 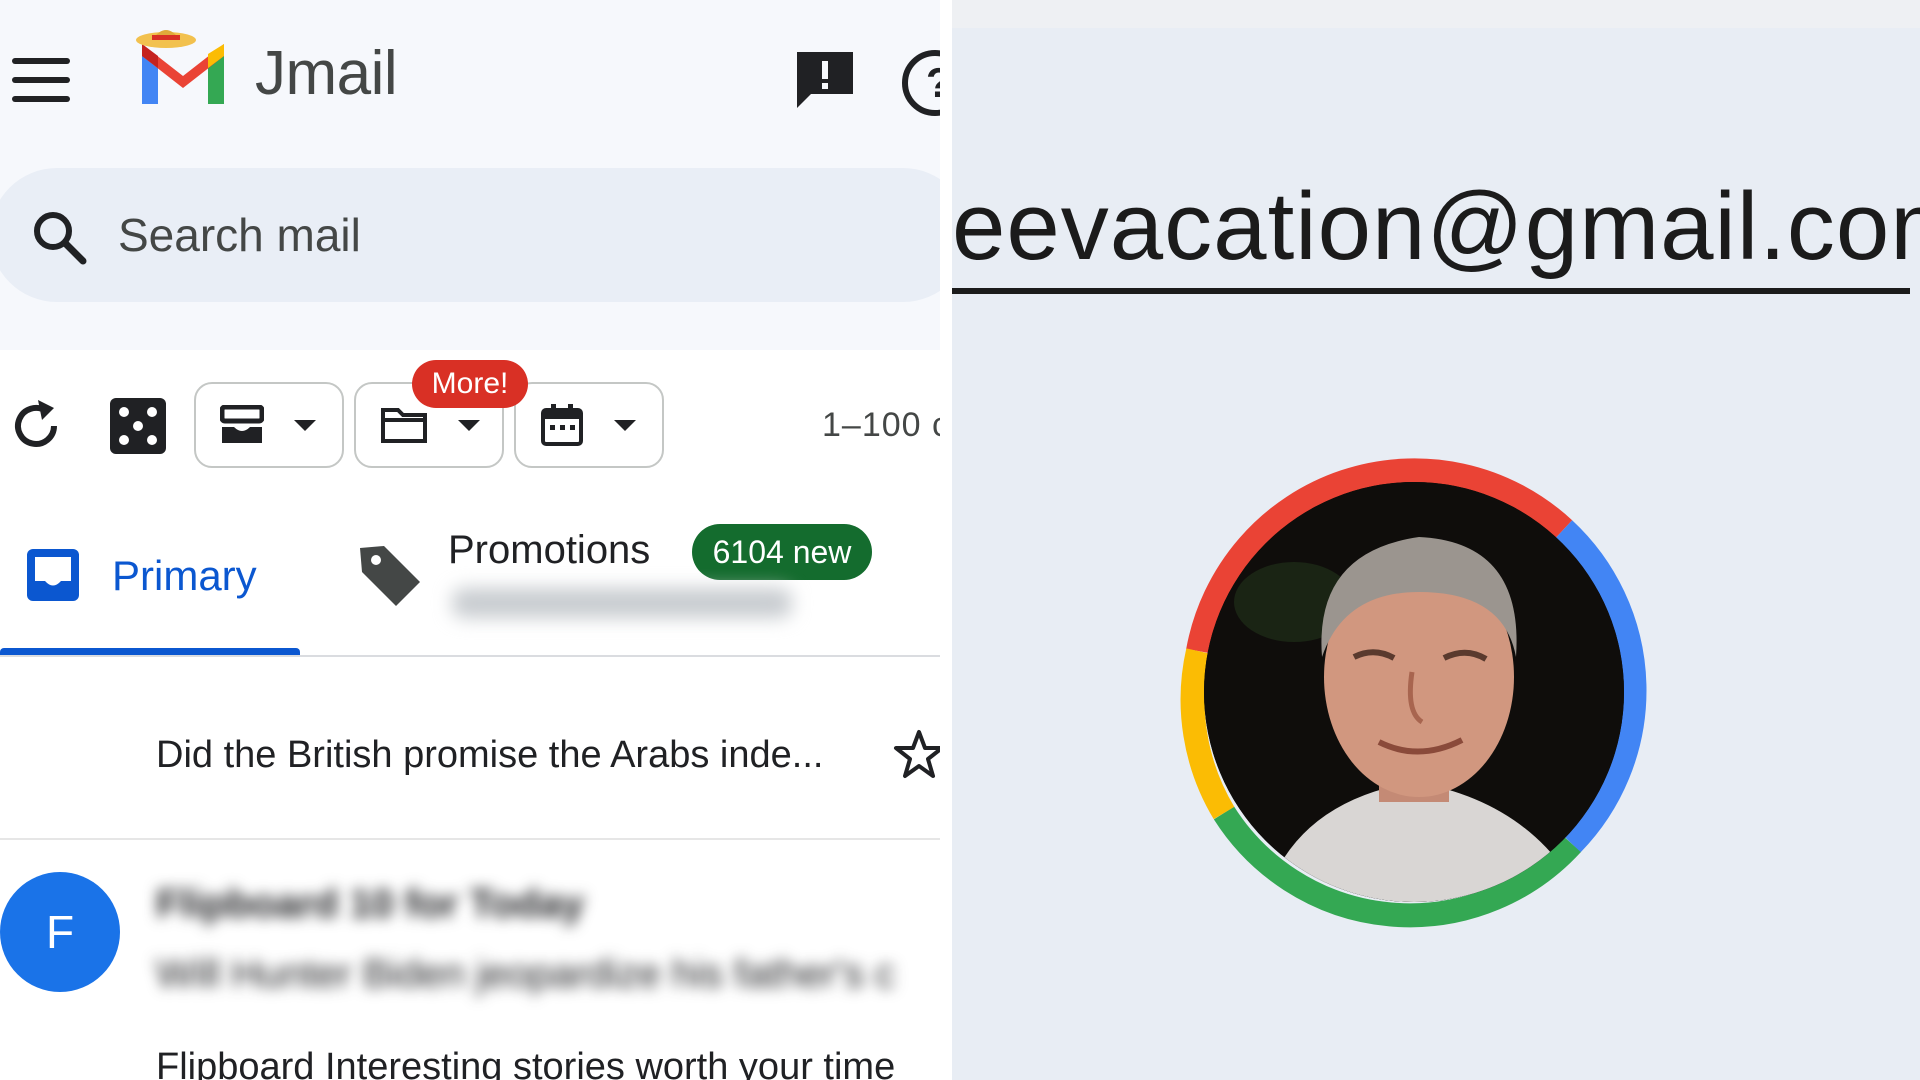 What do you see at coordinates (946, 540) in the screenshot?
I see `panel-divider` at bounding box center [946, 540].